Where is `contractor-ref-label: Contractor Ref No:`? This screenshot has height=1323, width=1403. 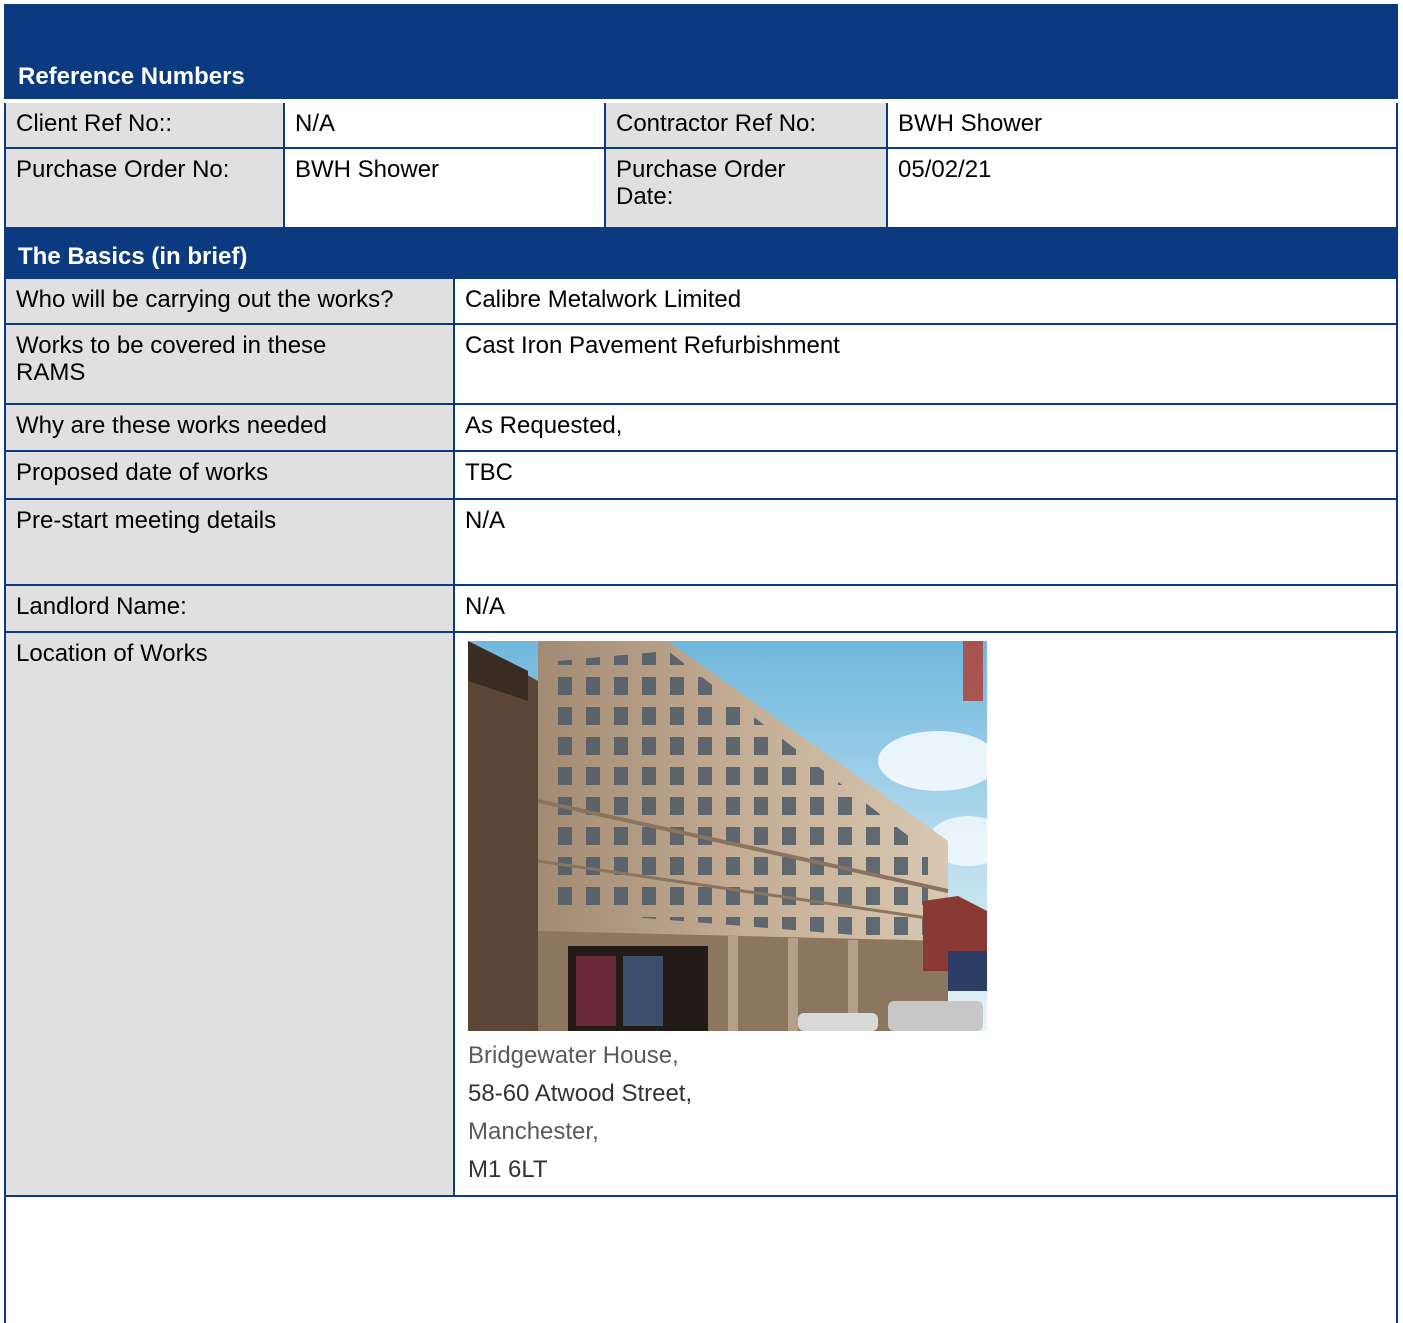 contractor-ref-label: Contractor Ref No: is located at coordinates (747, 126).